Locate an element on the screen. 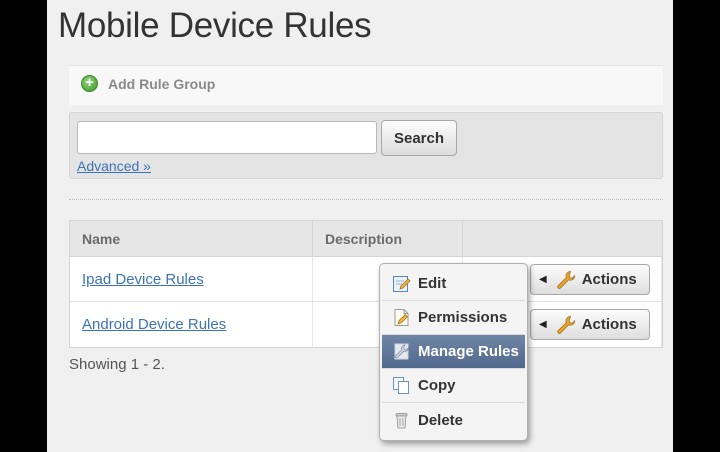  menu-item-delete: Delete is located at coordinates (453, 420).